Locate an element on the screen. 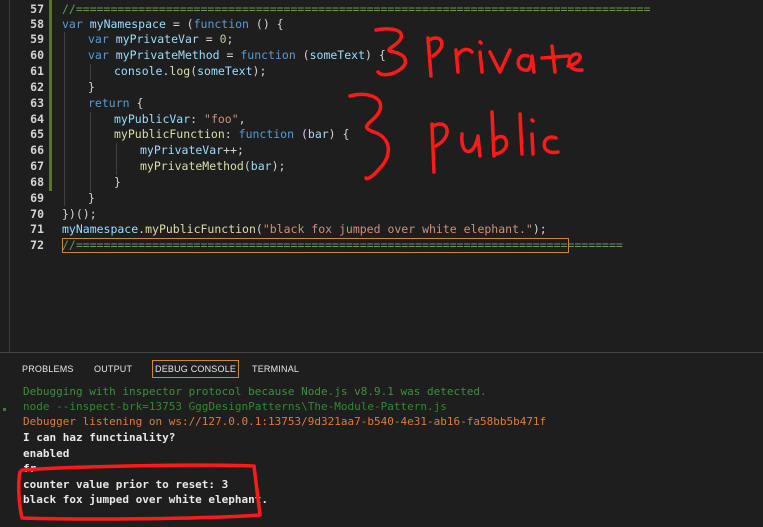  panel-marker is located at coordinates (4, 409).